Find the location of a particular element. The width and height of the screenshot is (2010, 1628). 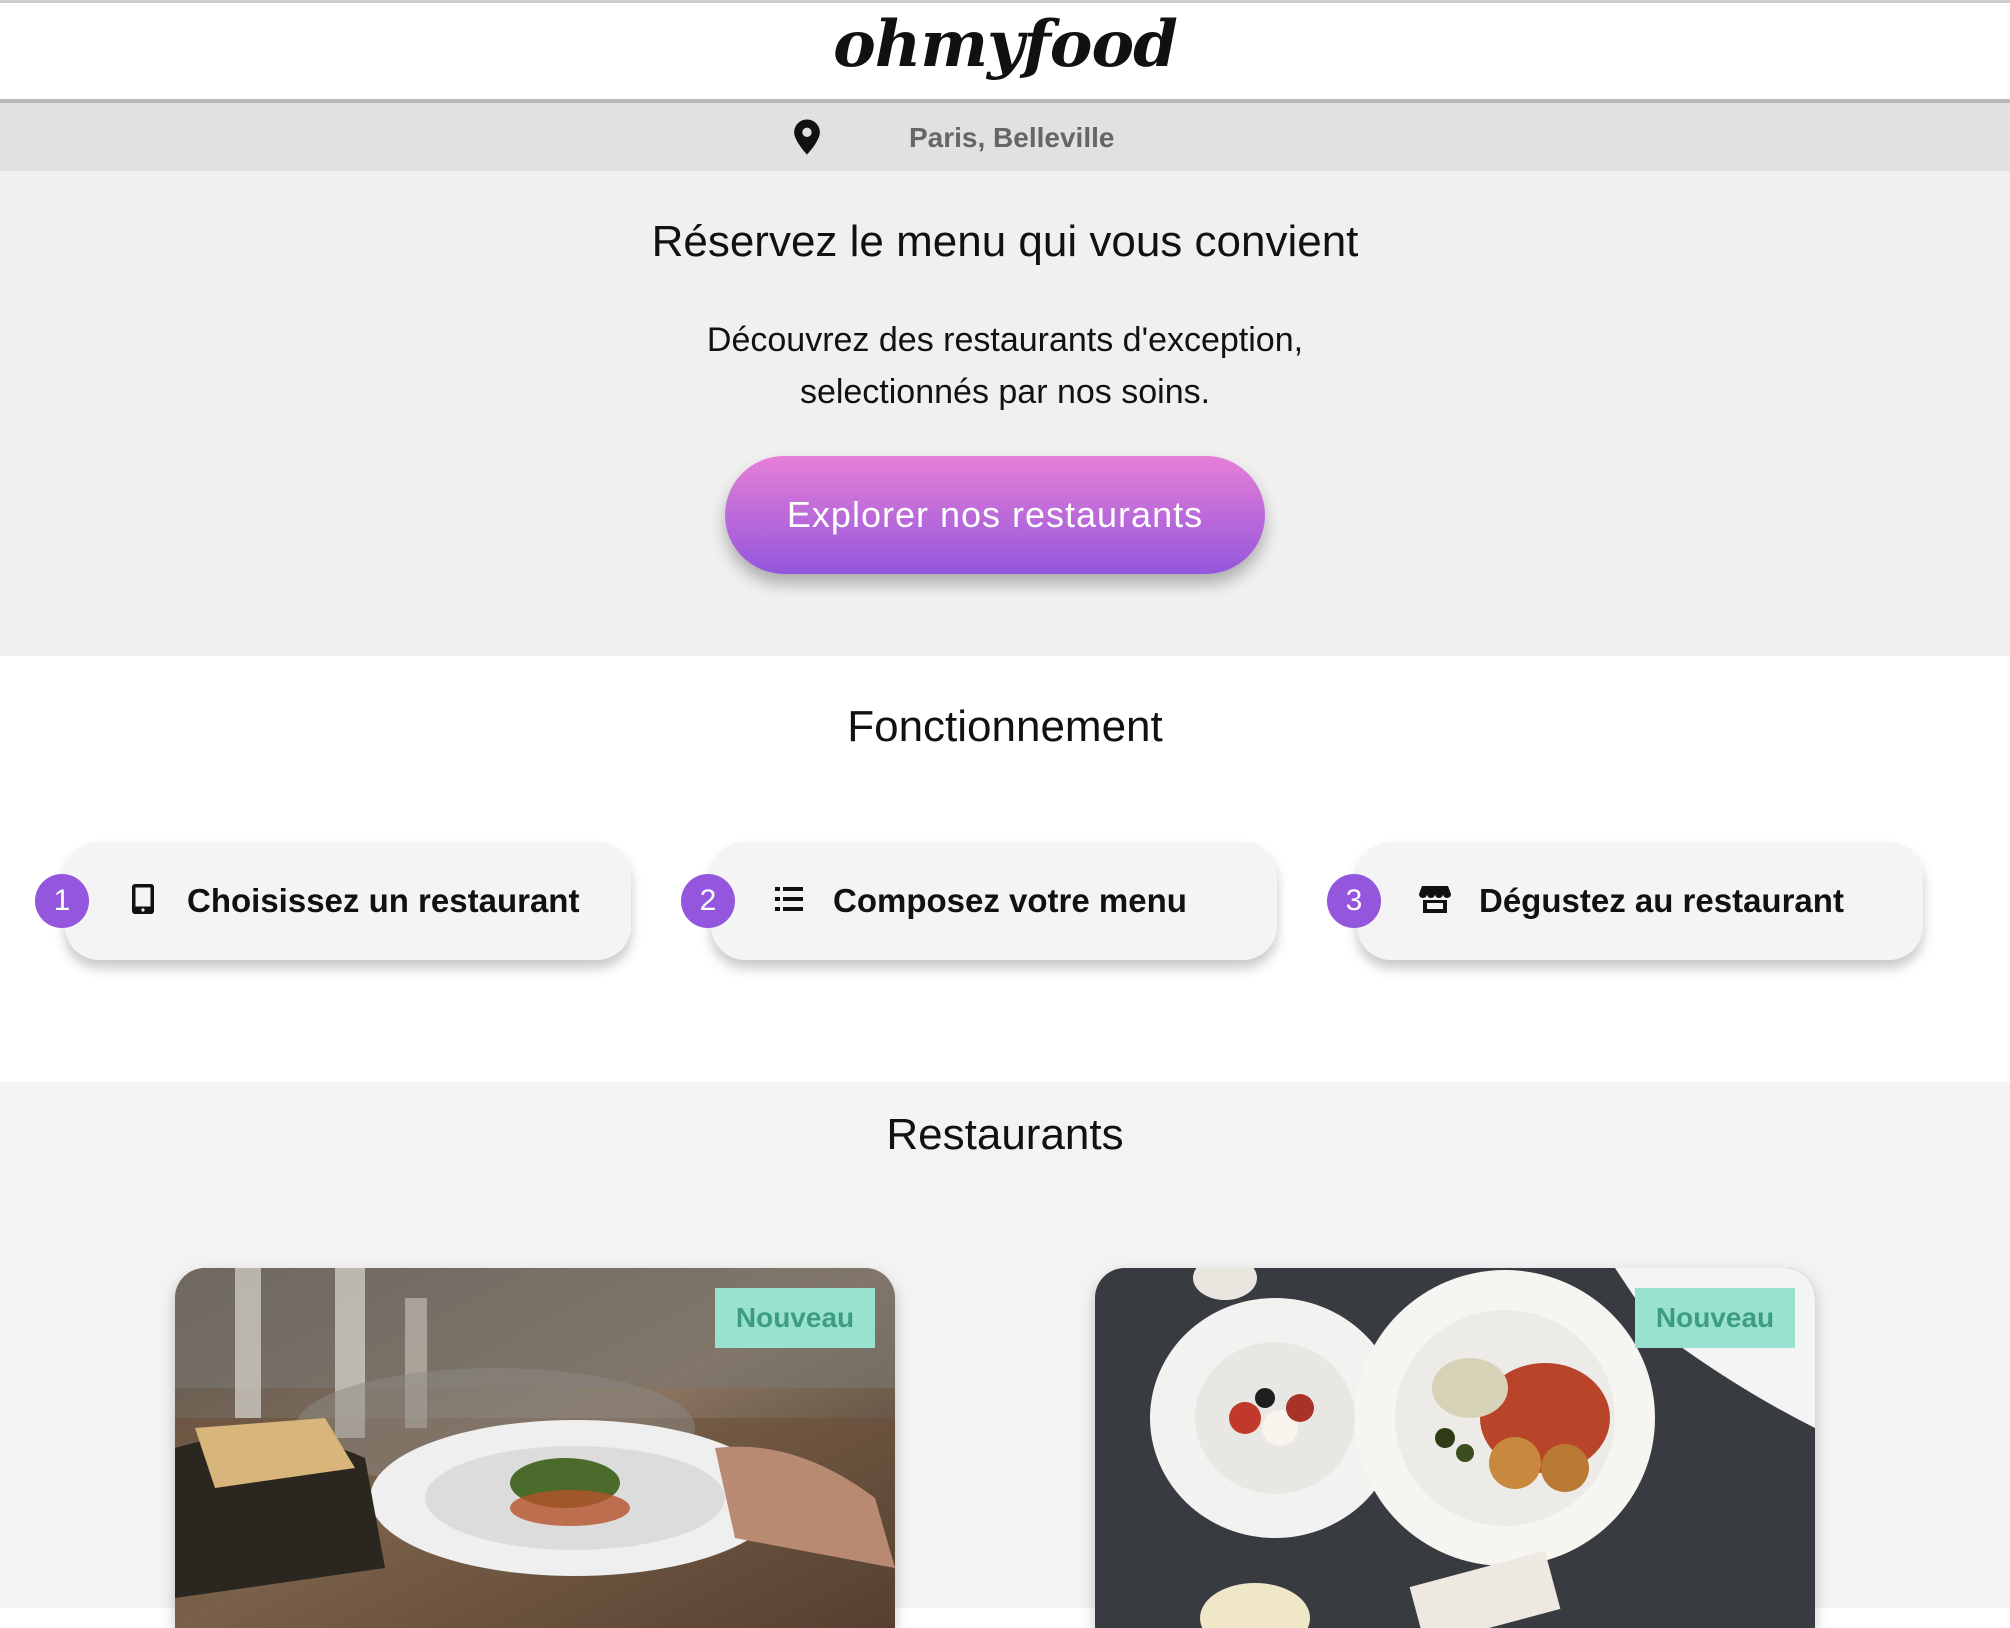

location-bar: Paris, Belleville is located at coordinates (1005, 137).